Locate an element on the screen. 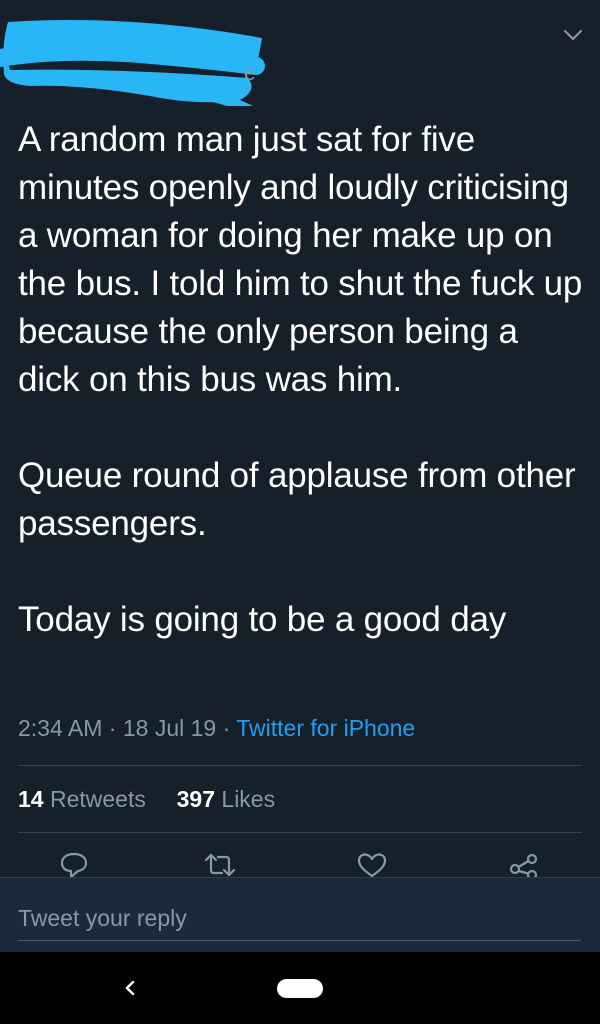 The image size is (600, 1024). retweets-stat: 14 Retweets is located at coordinates (85, 799).